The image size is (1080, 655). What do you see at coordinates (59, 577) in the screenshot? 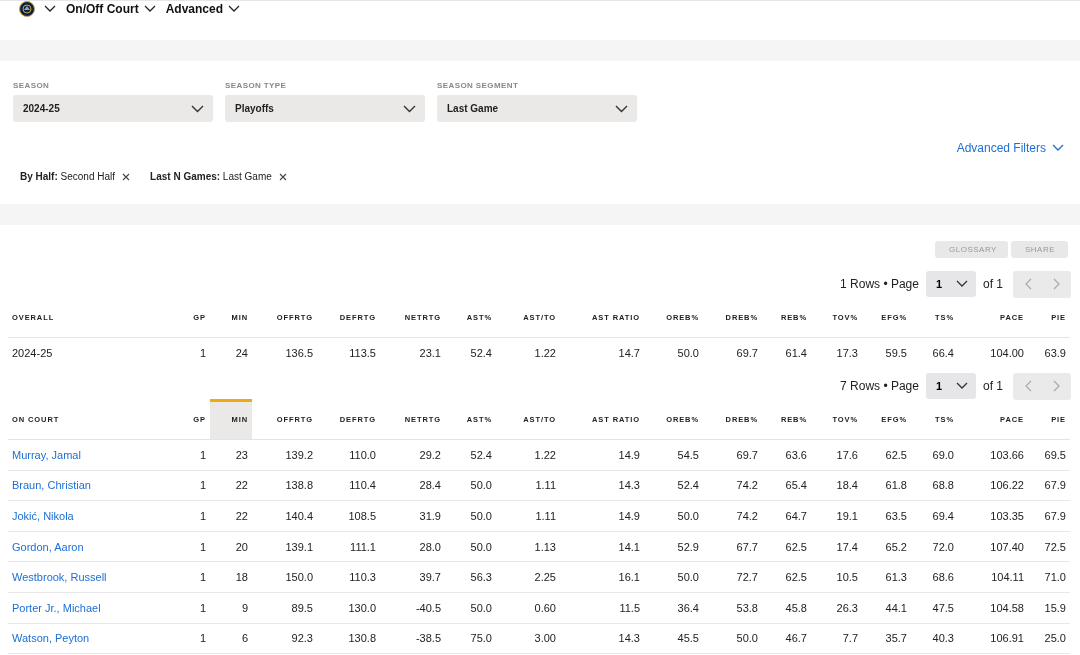
I see `player-link: Westbrook, Russell` at bounding box center [59, 577].